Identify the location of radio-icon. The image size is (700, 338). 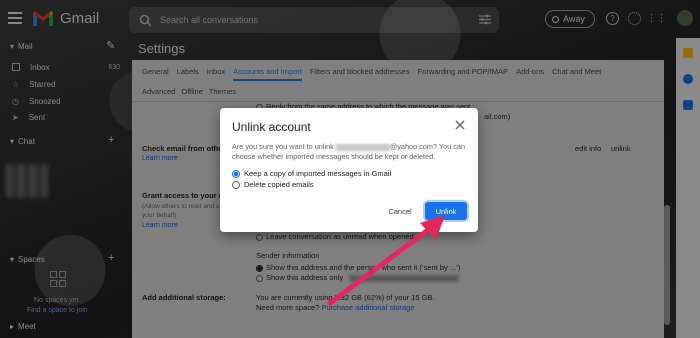
(236, 184).